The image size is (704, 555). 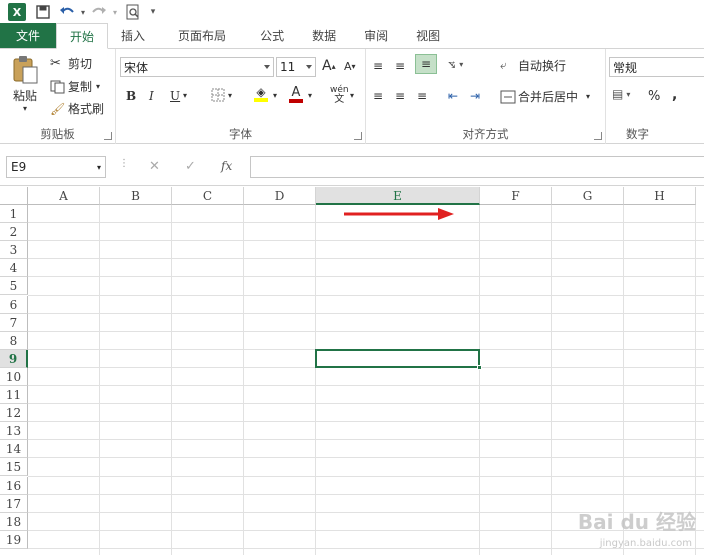 What do you see at coordinates (400, 96) in the screenshot?
I see `align-center-button: ≡` at bounding box center [400, 96].